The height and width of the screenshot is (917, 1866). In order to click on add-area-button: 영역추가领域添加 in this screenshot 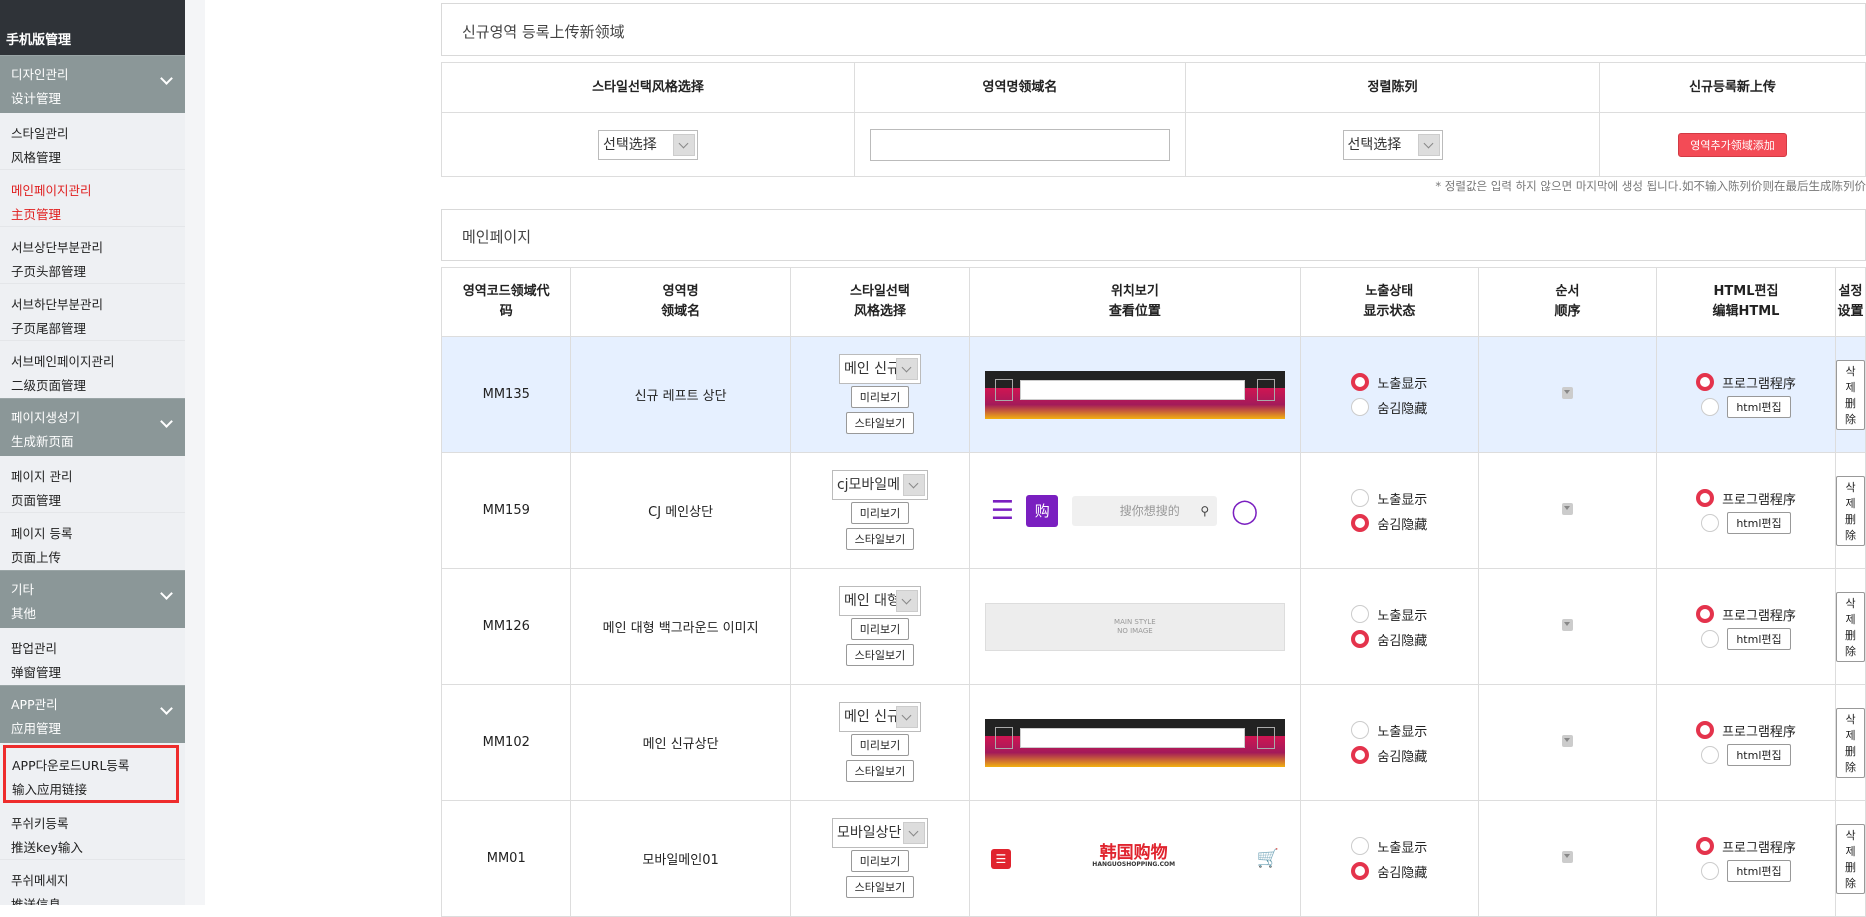, I will do `click(1732, 144)`.